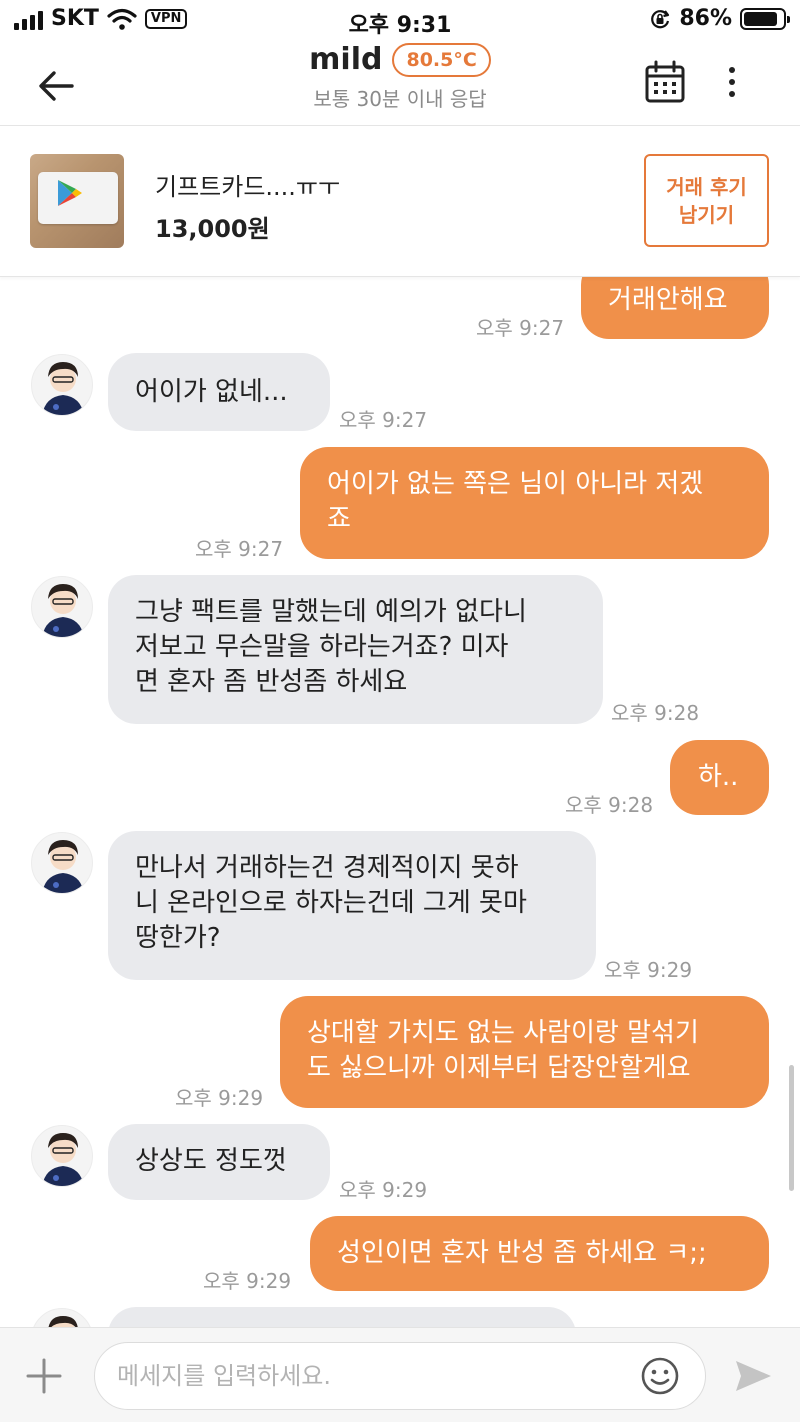  Describe the element at coordinates (660, 18) in the screenshot. I see `rotation-lock-icon` at that location.